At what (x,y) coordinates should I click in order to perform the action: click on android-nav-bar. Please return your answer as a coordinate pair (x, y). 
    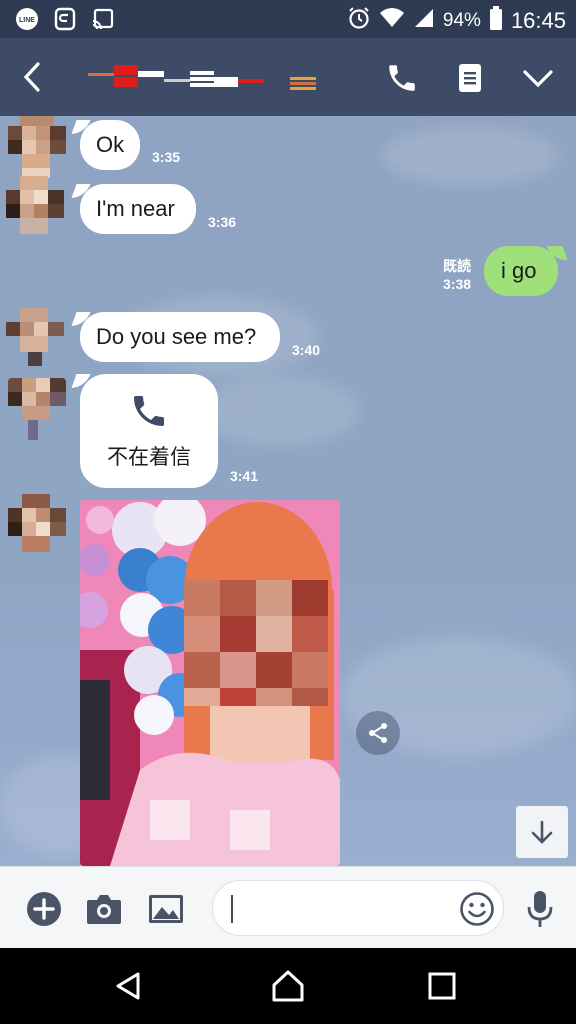
    Looking at the image, I should click on (288, 986).